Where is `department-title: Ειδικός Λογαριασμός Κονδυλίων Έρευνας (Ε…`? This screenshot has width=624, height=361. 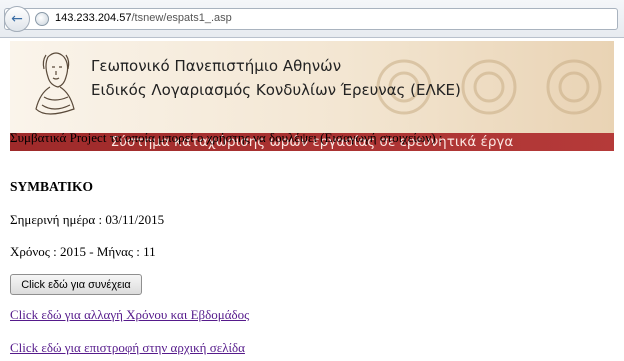
department-title: Ειδικός Λογαριασμός Κονδυλίων Έρευνας (Ε… is located at coordinates (276, 90).